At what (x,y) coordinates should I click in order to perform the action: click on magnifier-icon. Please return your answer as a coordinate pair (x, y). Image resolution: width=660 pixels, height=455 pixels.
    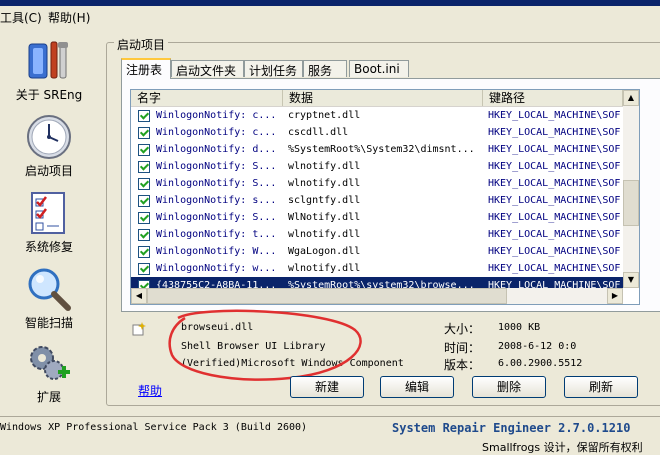
    Looking at the image, I should click on (49, 289).